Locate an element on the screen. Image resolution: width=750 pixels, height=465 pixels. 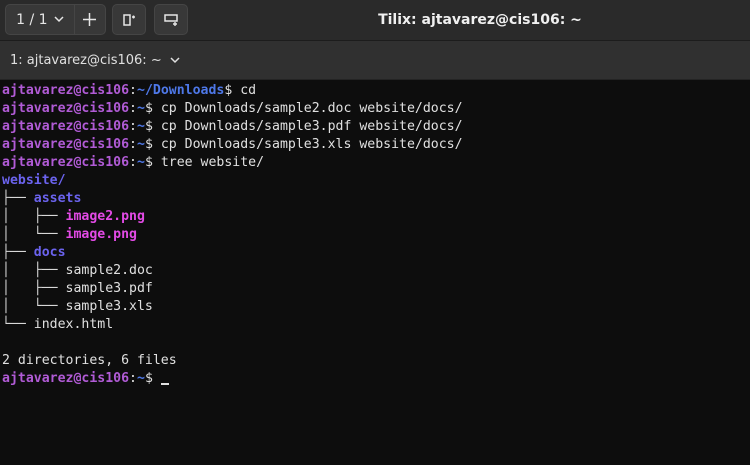
dir-assets: assets is located at coordinates (57, 198).